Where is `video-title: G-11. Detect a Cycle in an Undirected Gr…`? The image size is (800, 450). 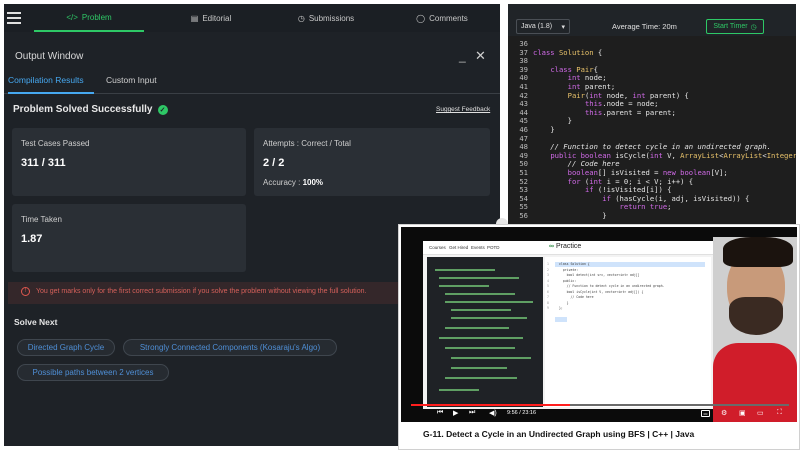
video-title: G-11. Detect a Cycle in an Undirected Gr… is located at coordinates (558, 434).